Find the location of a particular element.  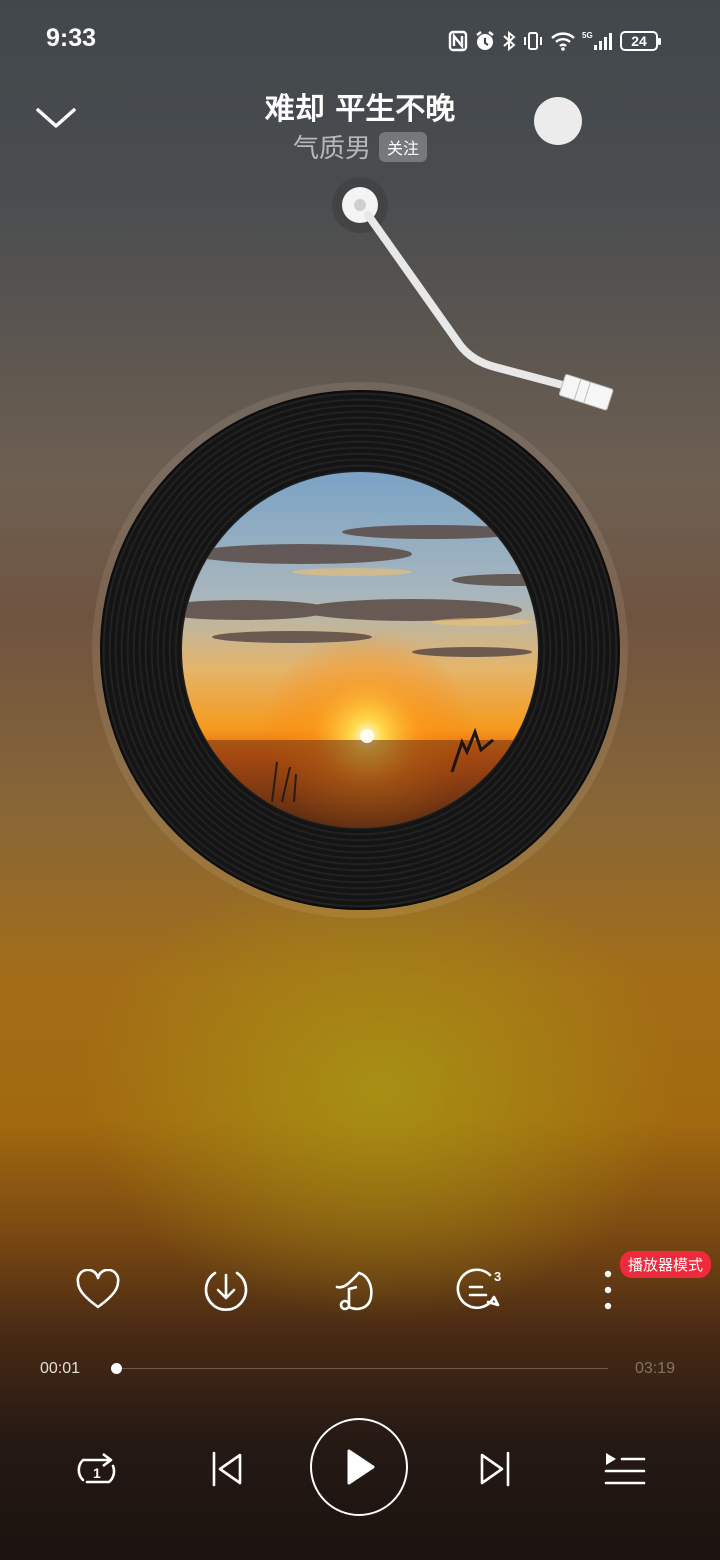

like-button is located at coordinates (98, 1290).